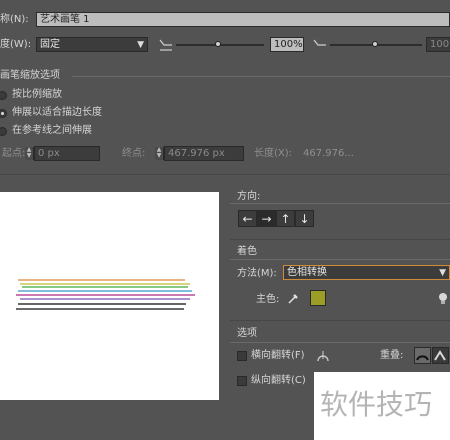 The height and width of the screenshot is (440, 450). What do you see at coordinates (375, 44) in the screenshot?
I see `width-max-slider-thumb` at bounding box center [375, 44].